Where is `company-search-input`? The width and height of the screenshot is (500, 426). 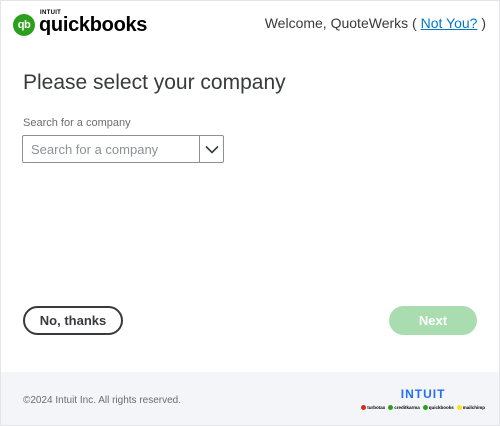
company-search-input is located at coordinates (111, 149).